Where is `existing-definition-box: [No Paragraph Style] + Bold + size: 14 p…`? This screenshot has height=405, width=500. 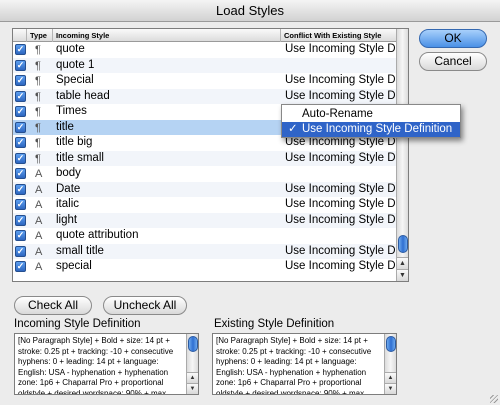 existing-definition-box: [No Paragraph Style] + Bold + size: 14 p… is located at coordinates (304, 364).